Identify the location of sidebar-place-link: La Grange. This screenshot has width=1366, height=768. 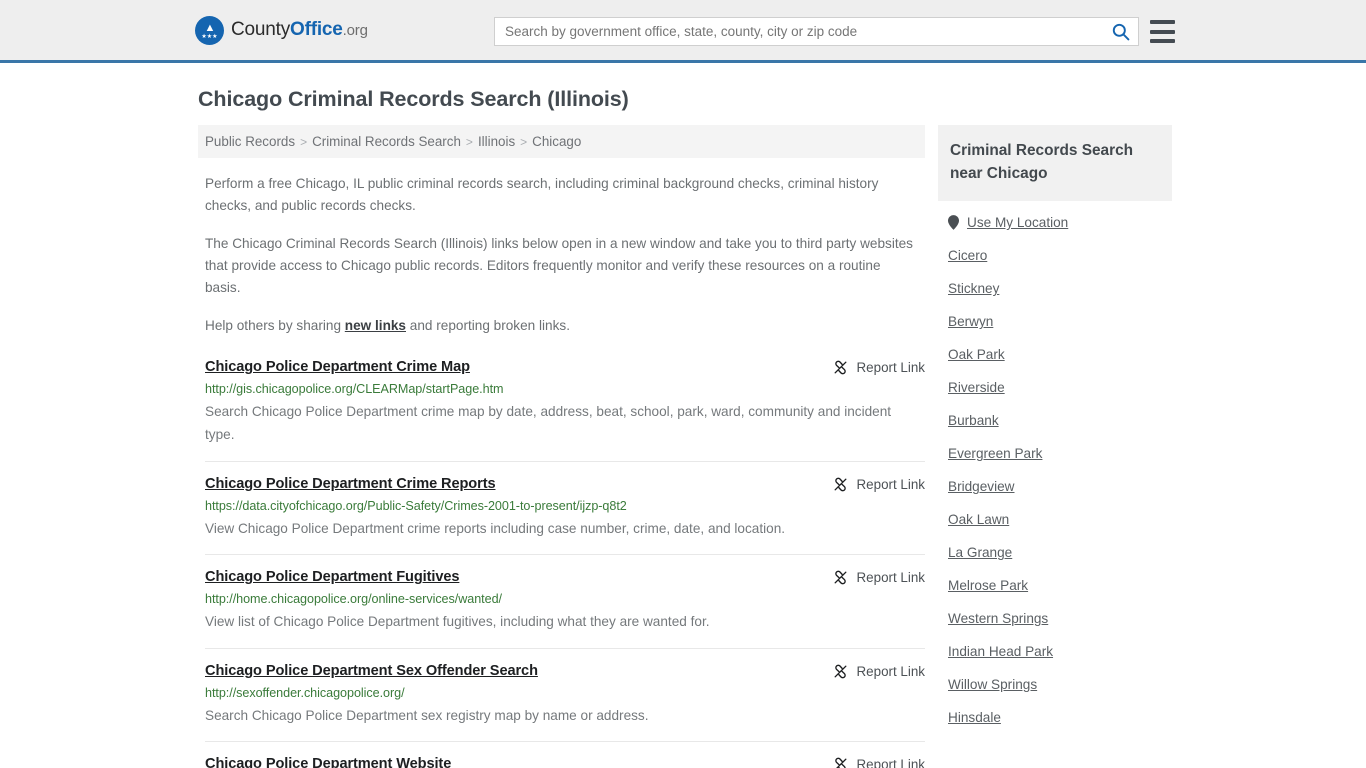
(980, 552).